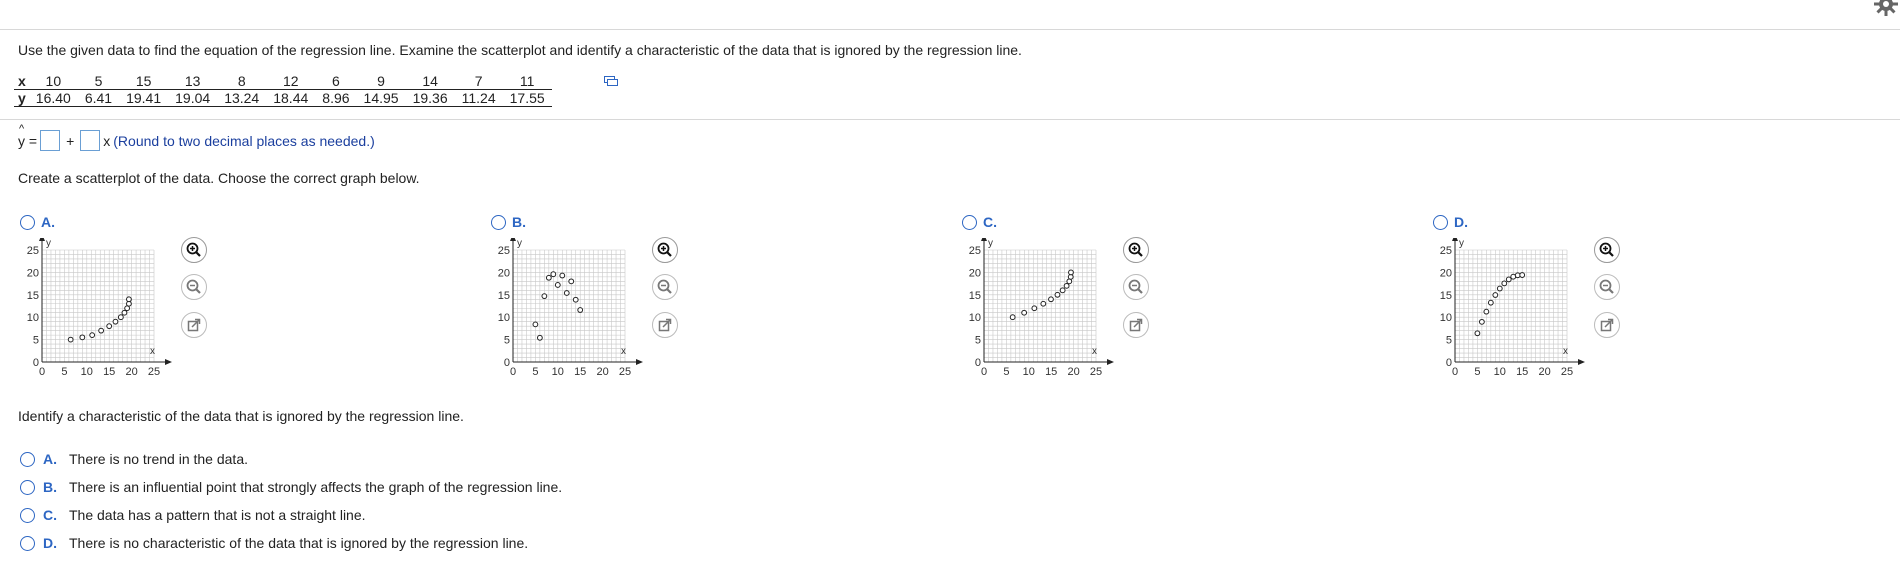  I want to click on scatterplot-svg-c: 0 5 10 15 20 25 0 5 10 15 20 25 x y, so click(1041, 306).